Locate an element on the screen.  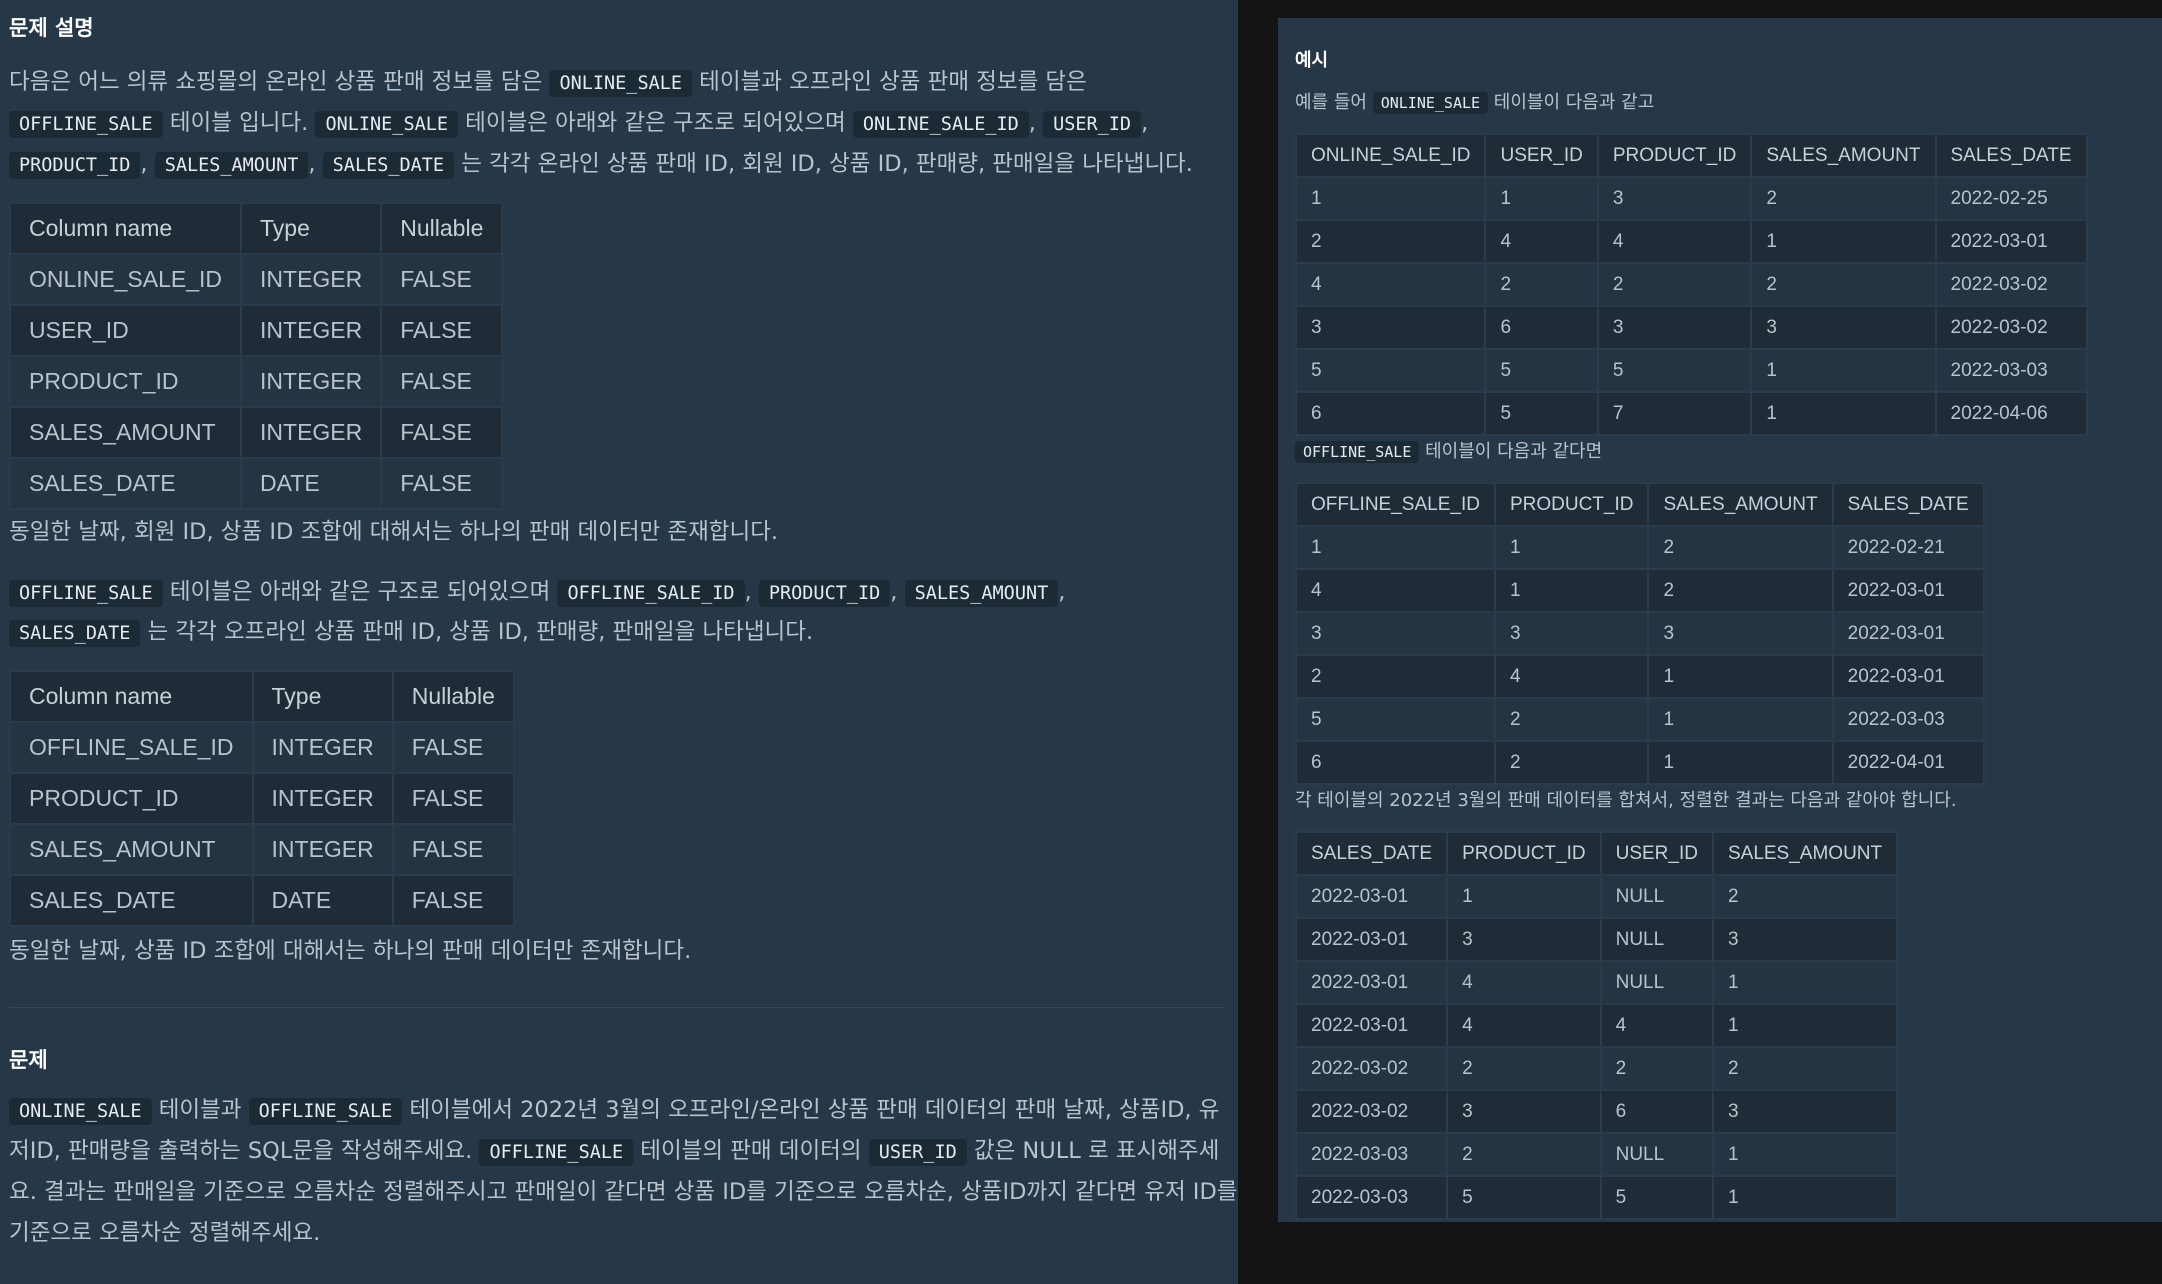
table-row: SALES_AMOUNT INTEGER FALSE is located at coordinates (262, 849).